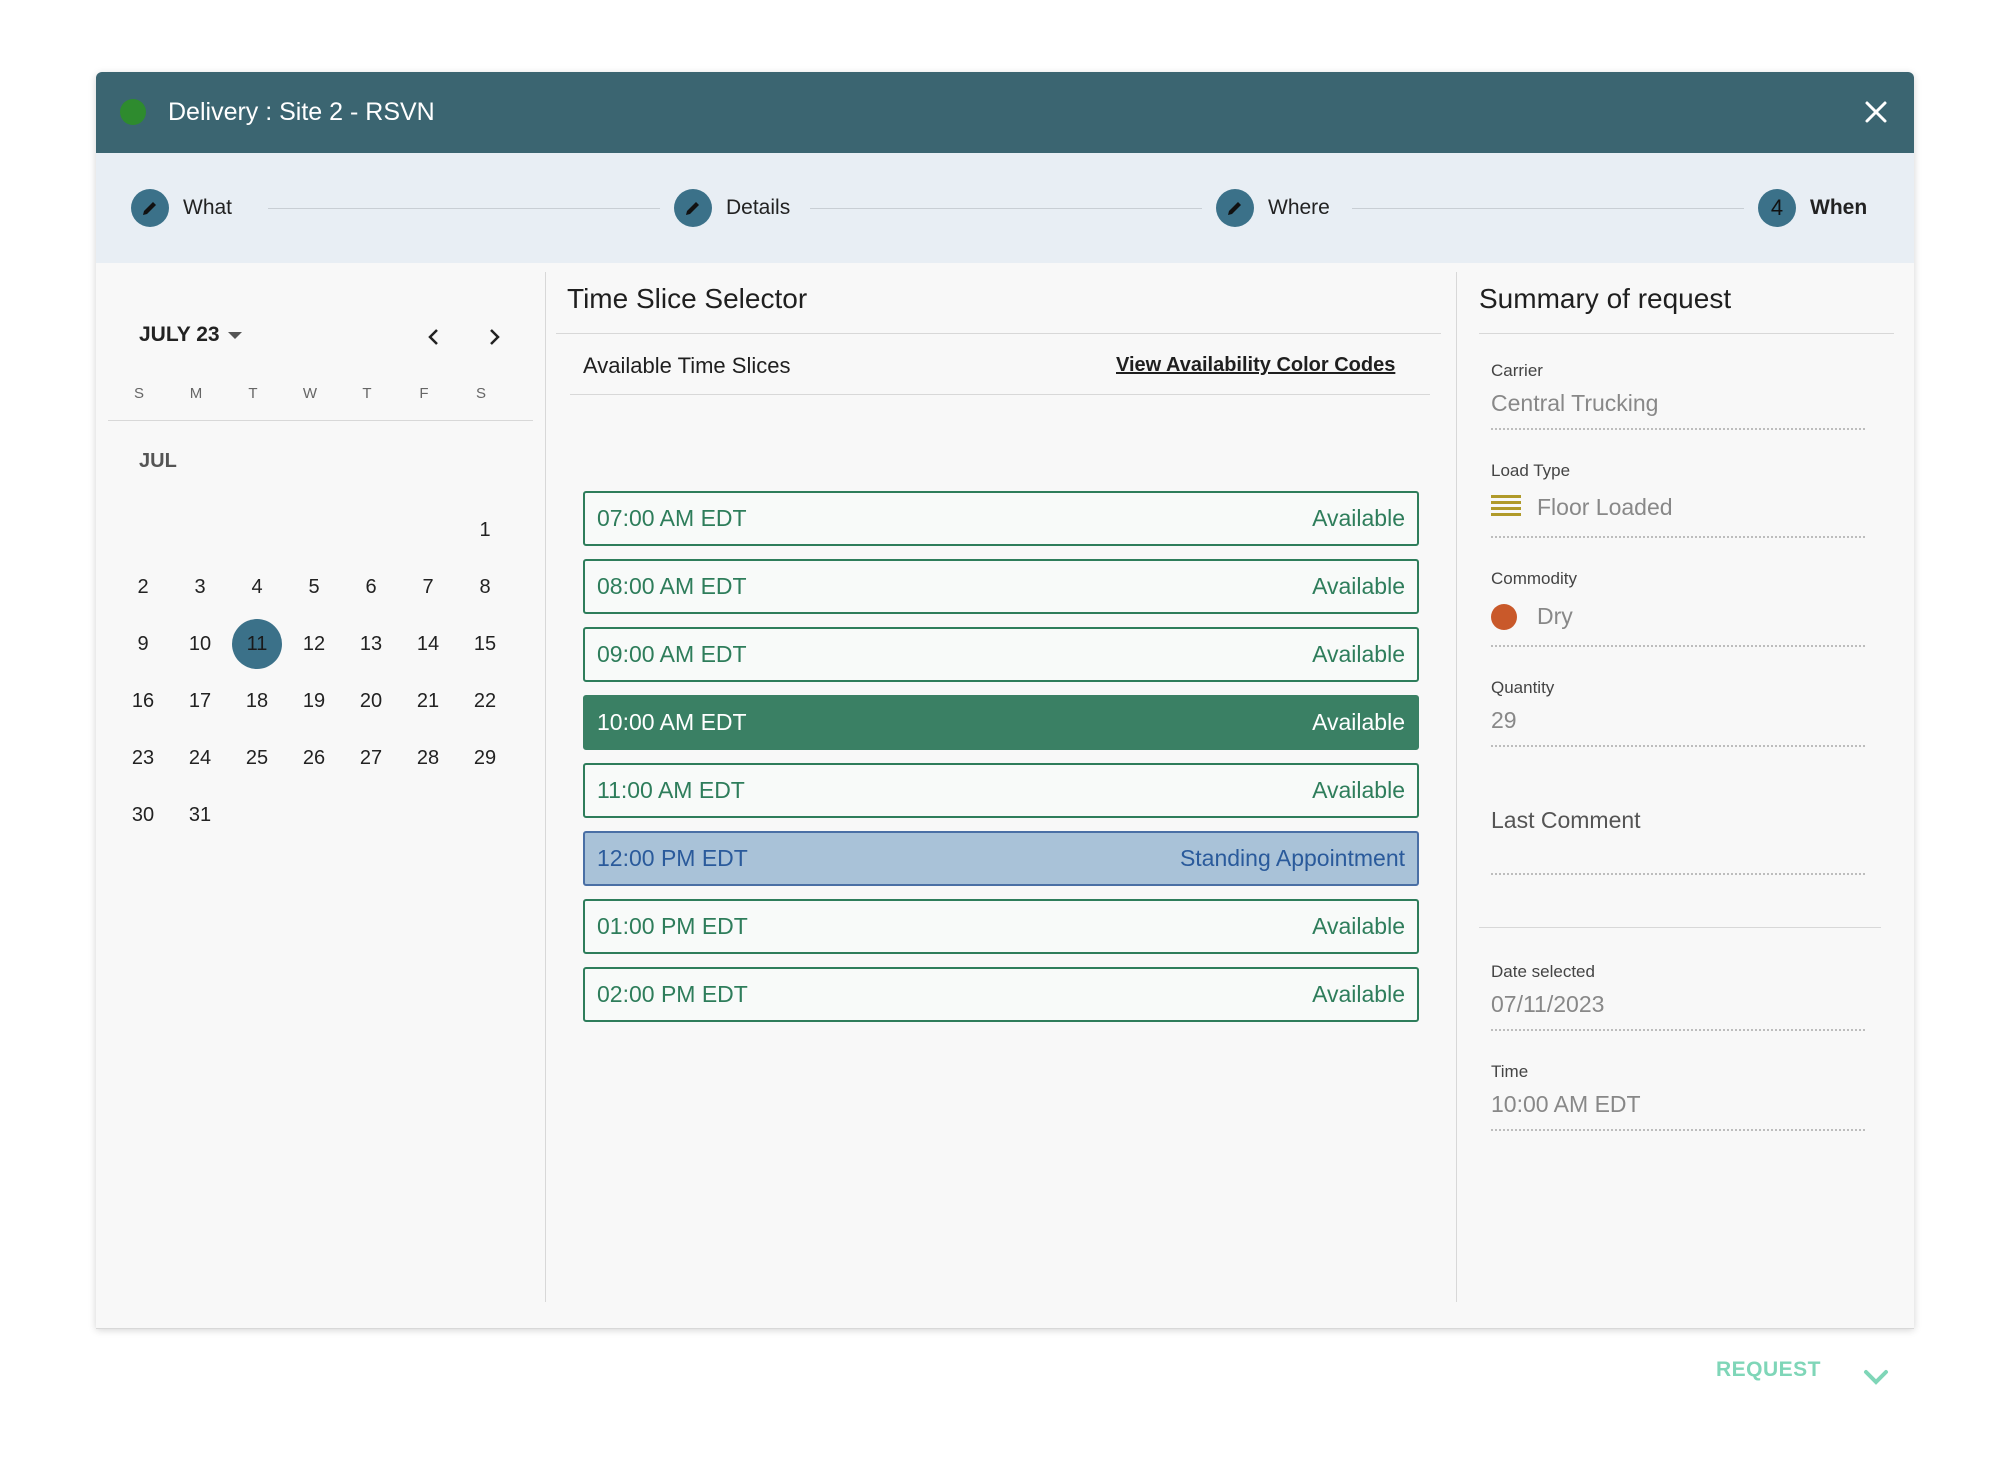  Describe the element at coordinates (143, 644) in the screenshot. I see `calendar-day: 9` at that location.